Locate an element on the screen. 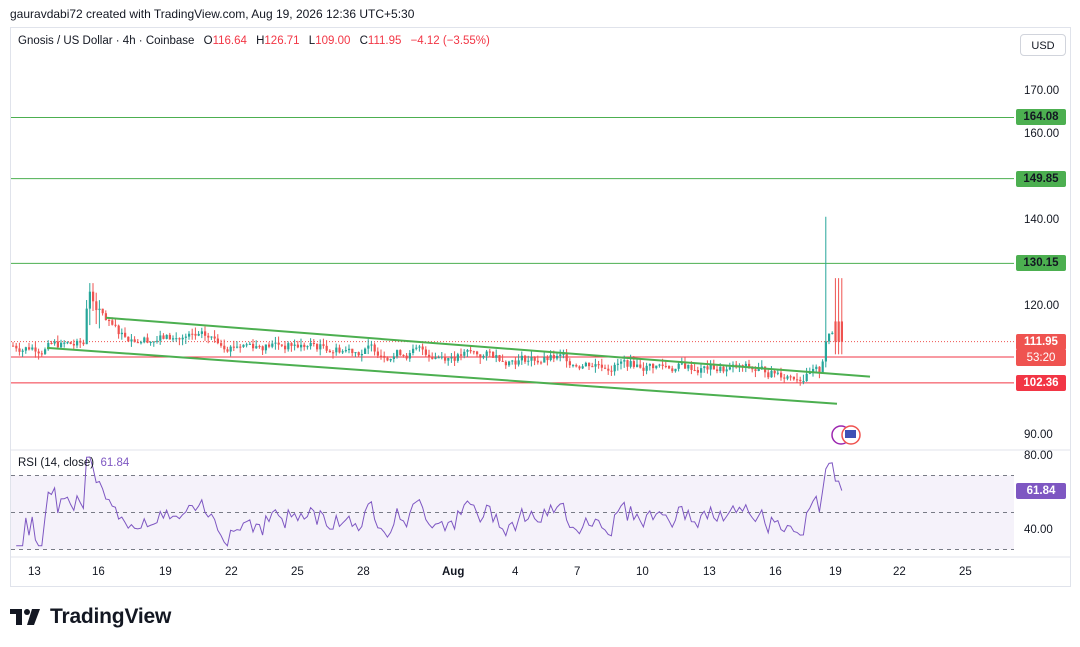  price-axis-tick: 90.00 is located at coordinates (1038, 435).